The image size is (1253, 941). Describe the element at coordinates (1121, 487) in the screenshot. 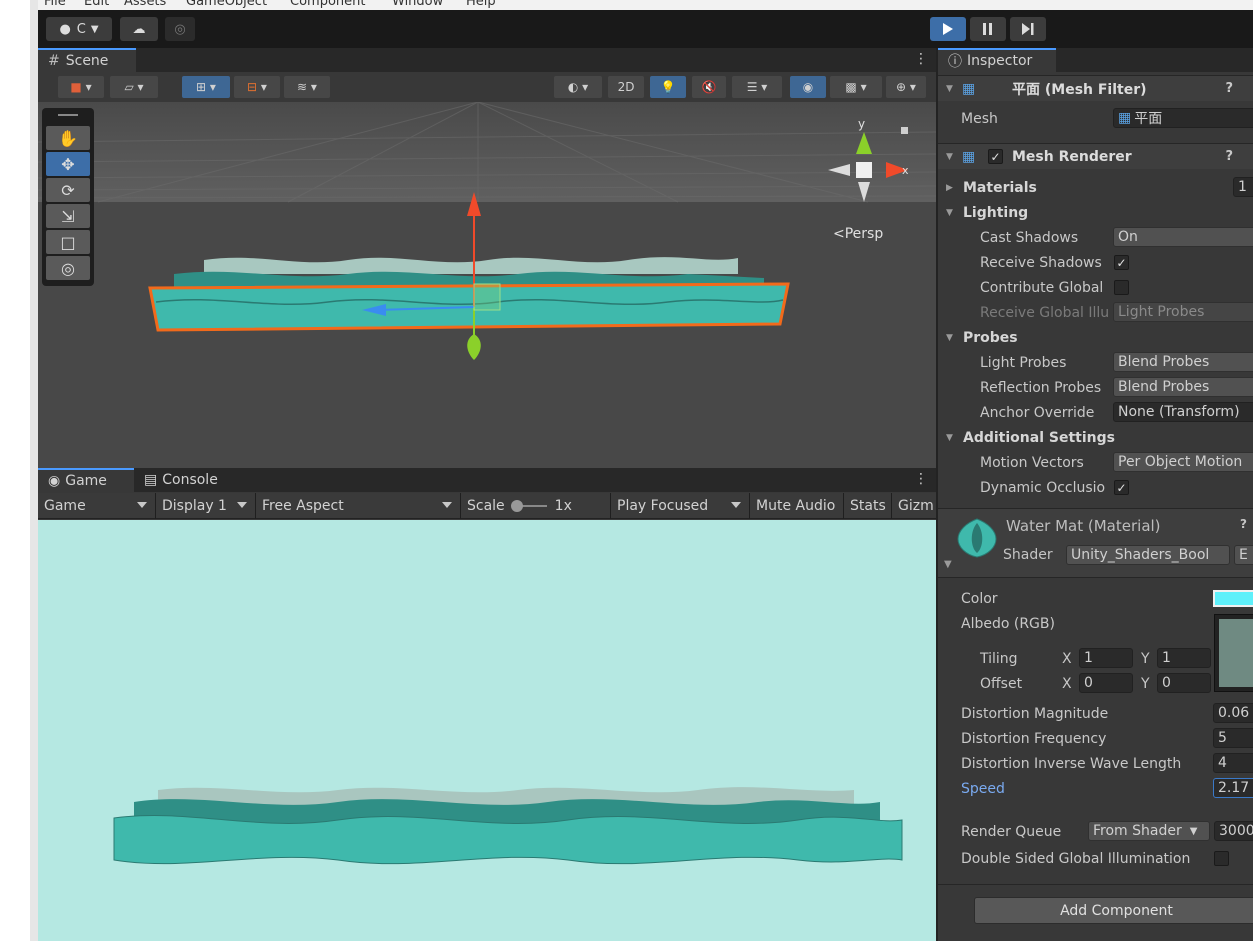

I see `dynamic-occlusion-checkbox: ✓` at that location.